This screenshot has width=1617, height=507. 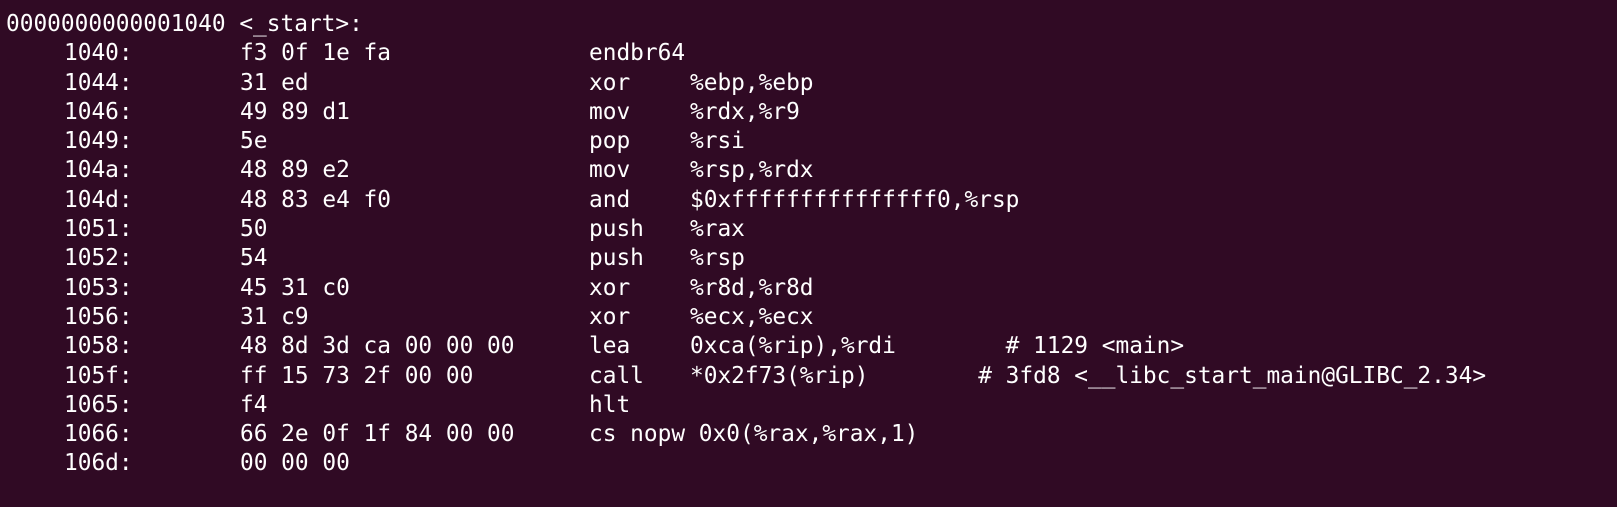 I want to click on address: 1052:, so click(x=98, y=258).